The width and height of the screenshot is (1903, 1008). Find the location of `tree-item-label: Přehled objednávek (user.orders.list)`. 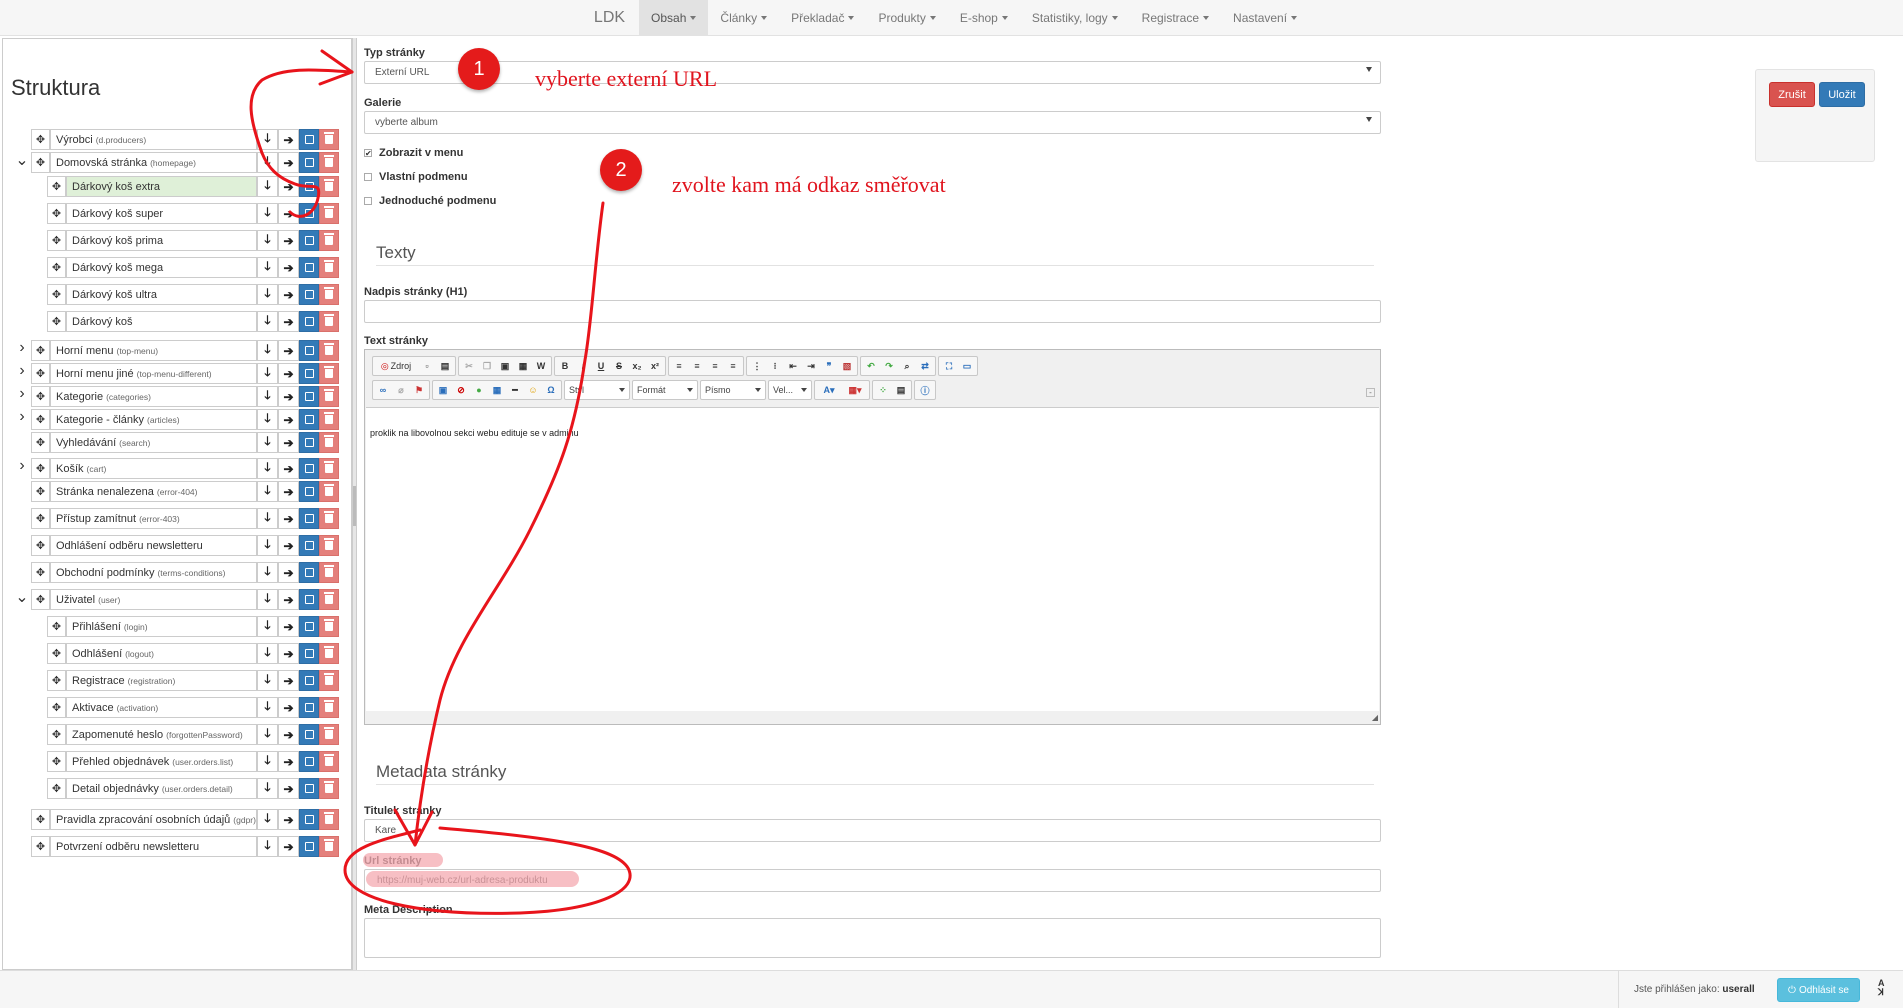

tree-item-label: Přehled objednávek (user.orders.list) is located at coordinates (161, 761).